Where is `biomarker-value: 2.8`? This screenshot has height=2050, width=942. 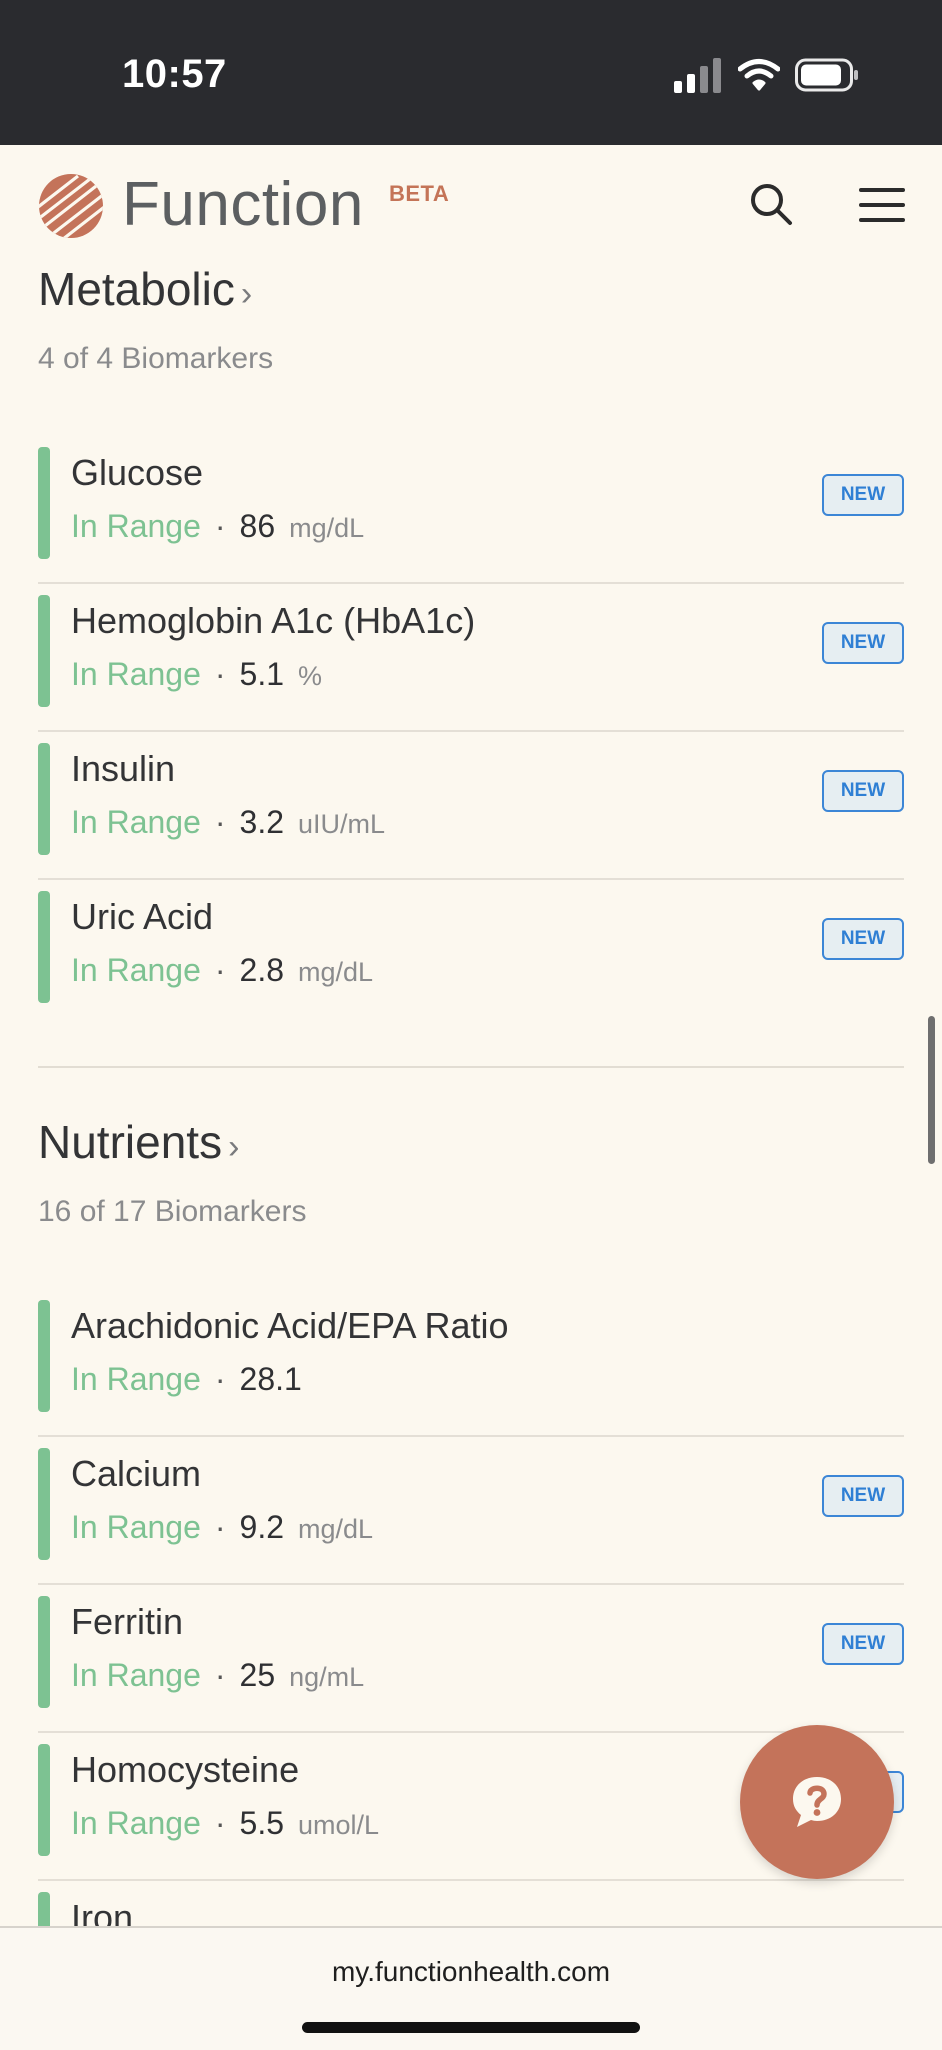
biomarker-value: 2.8 is located at coordinates (262, 970).